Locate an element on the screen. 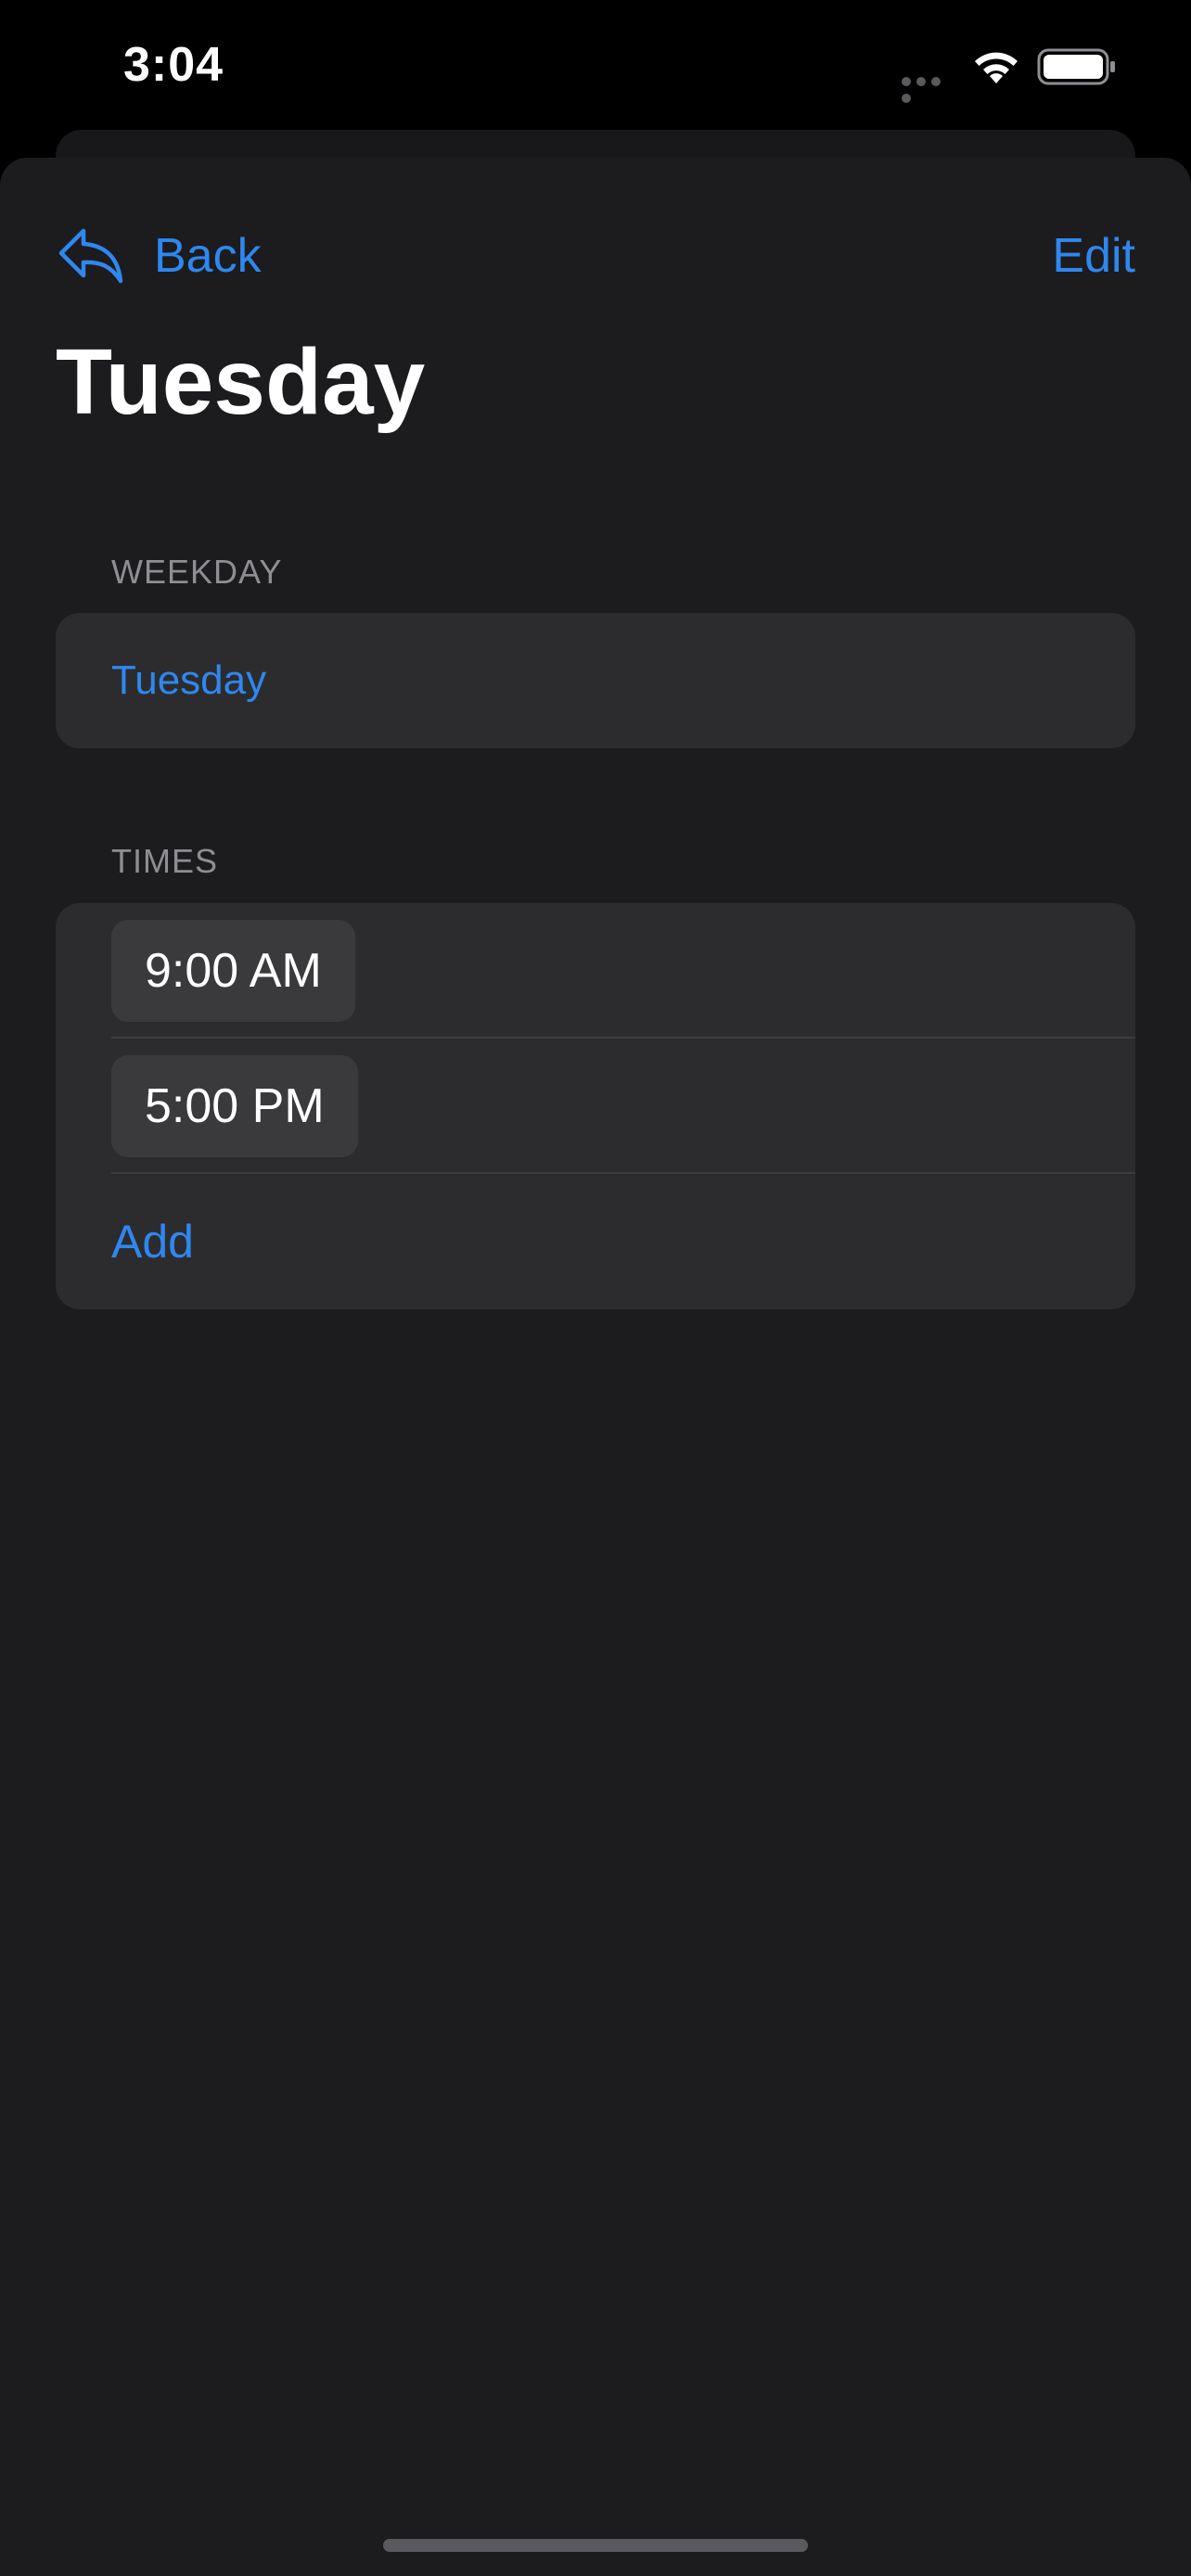  cellular-signal-icon is located at coordinates (931, 89).